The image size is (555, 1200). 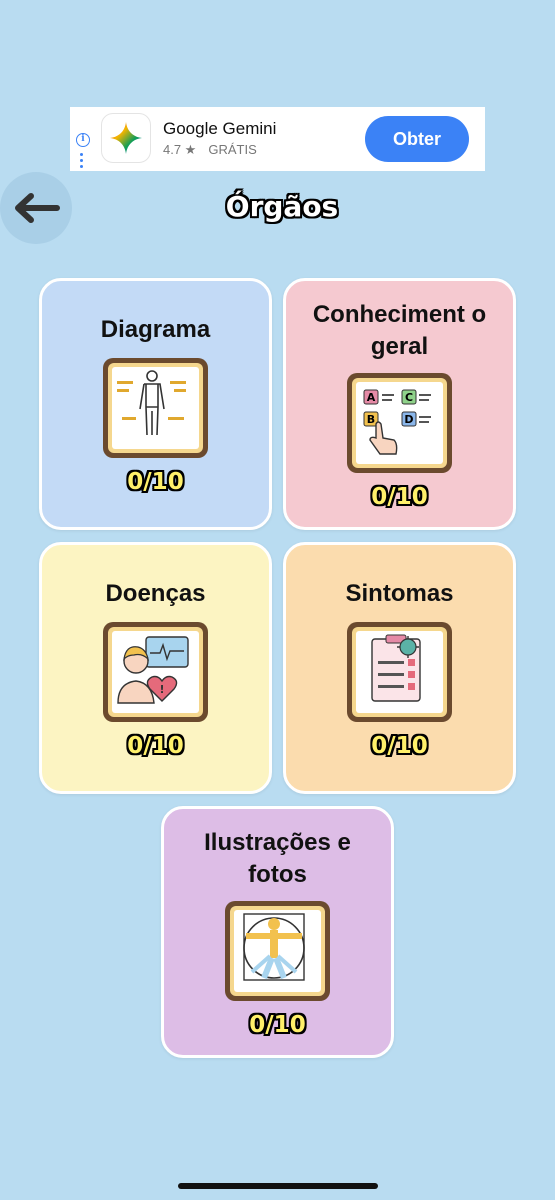 What do you see at coordinates (126, 138) in the screenshot?
I see `gemini-sparkle-icon` at bounding box center [126, 138].